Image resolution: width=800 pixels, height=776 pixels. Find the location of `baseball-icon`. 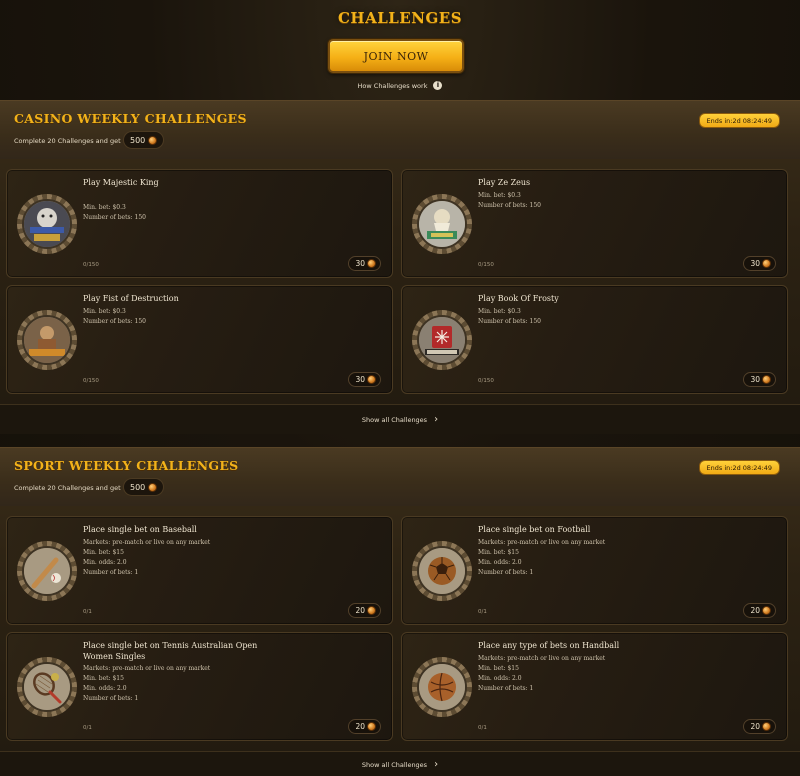

baseball-icon is located at coordinates (47, 571).